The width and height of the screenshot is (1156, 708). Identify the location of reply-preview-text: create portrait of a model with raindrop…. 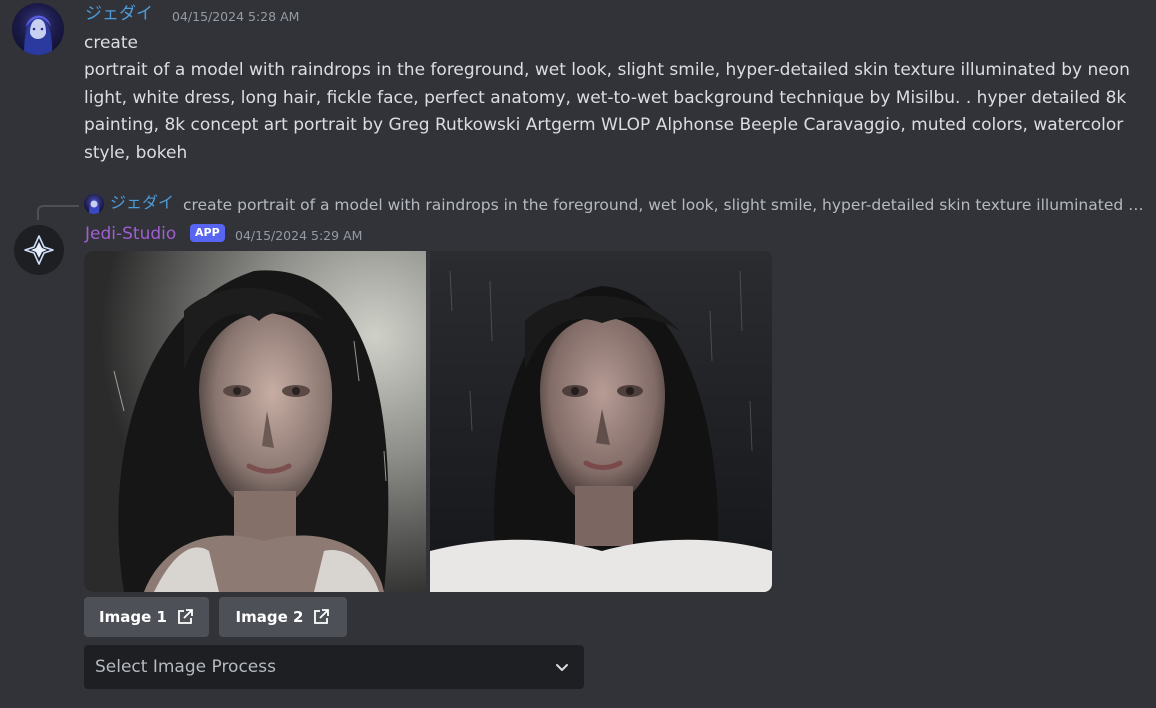
(665, 205).